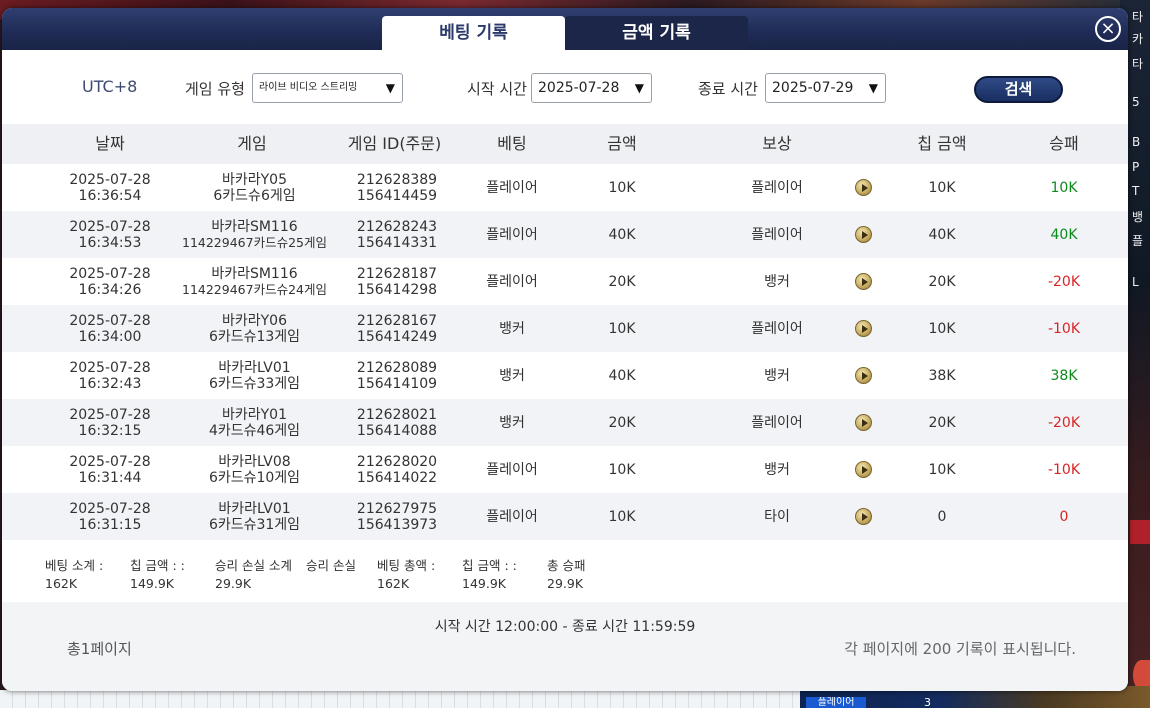 The width and height of the screenshot is (1150, 708). Describe the element at coordinates (565, 627) in the screenshot. I see `time-range-text: 시작 시간 12:00:00 - 종료 시간 11:59:59` at that location.